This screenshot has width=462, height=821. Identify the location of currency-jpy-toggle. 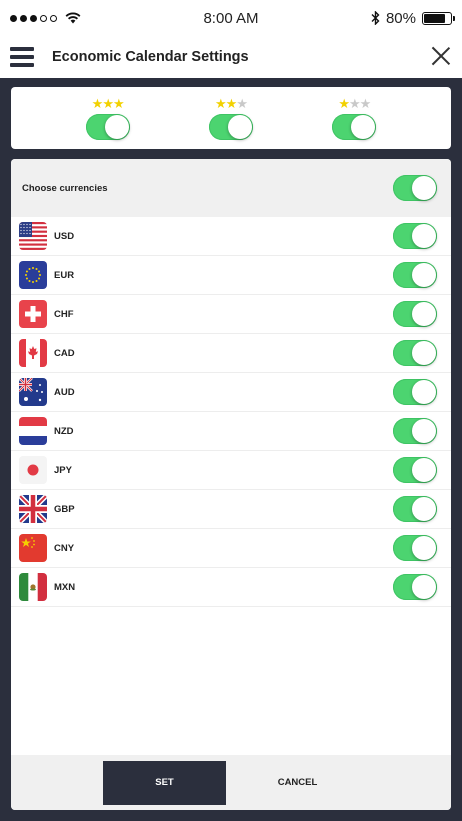
(415, 470).